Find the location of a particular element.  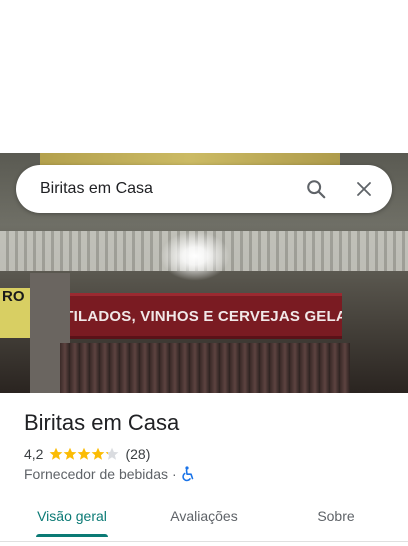

rating-stars is located at coordinates (84, 454).